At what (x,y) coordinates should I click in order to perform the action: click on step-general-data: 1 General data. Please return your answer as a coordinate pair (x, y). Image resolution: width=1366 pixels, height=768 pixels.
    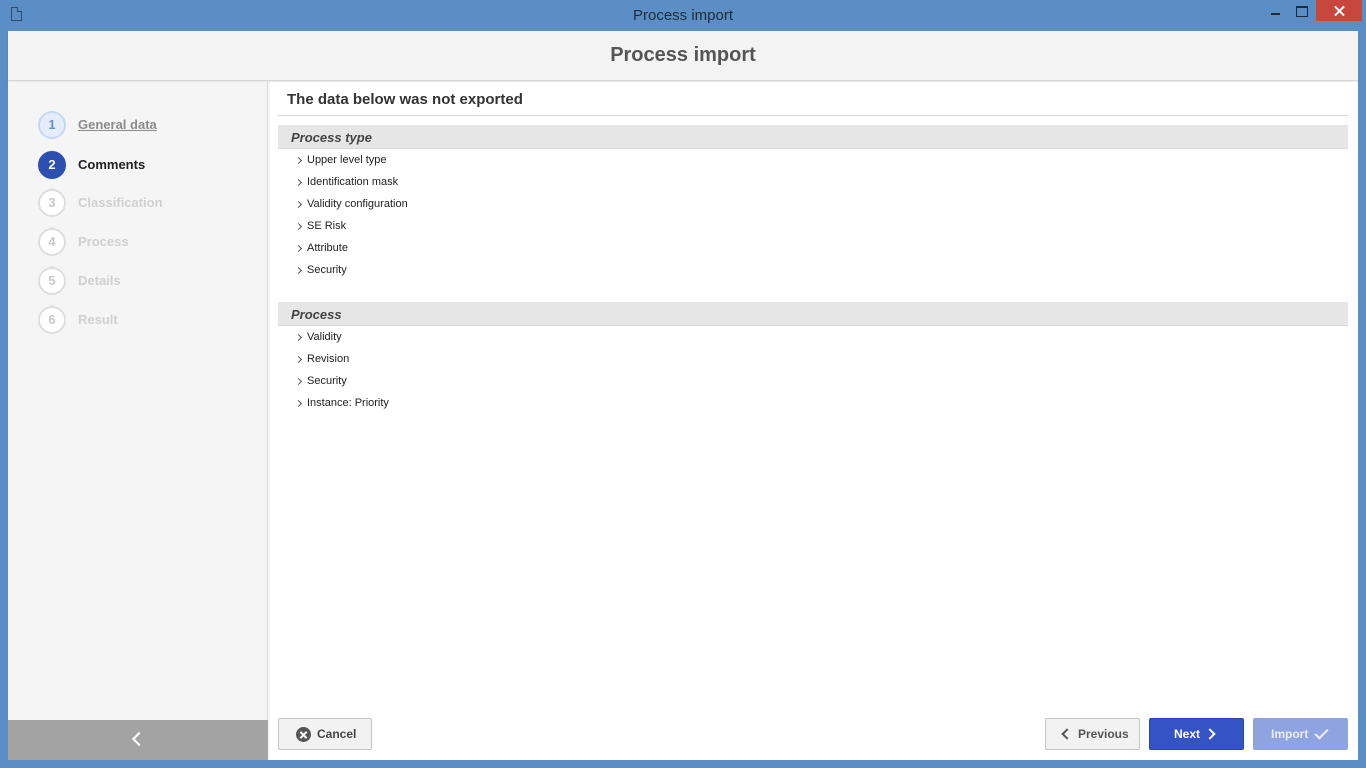
    Looking at the image, I should click on (148, 125).